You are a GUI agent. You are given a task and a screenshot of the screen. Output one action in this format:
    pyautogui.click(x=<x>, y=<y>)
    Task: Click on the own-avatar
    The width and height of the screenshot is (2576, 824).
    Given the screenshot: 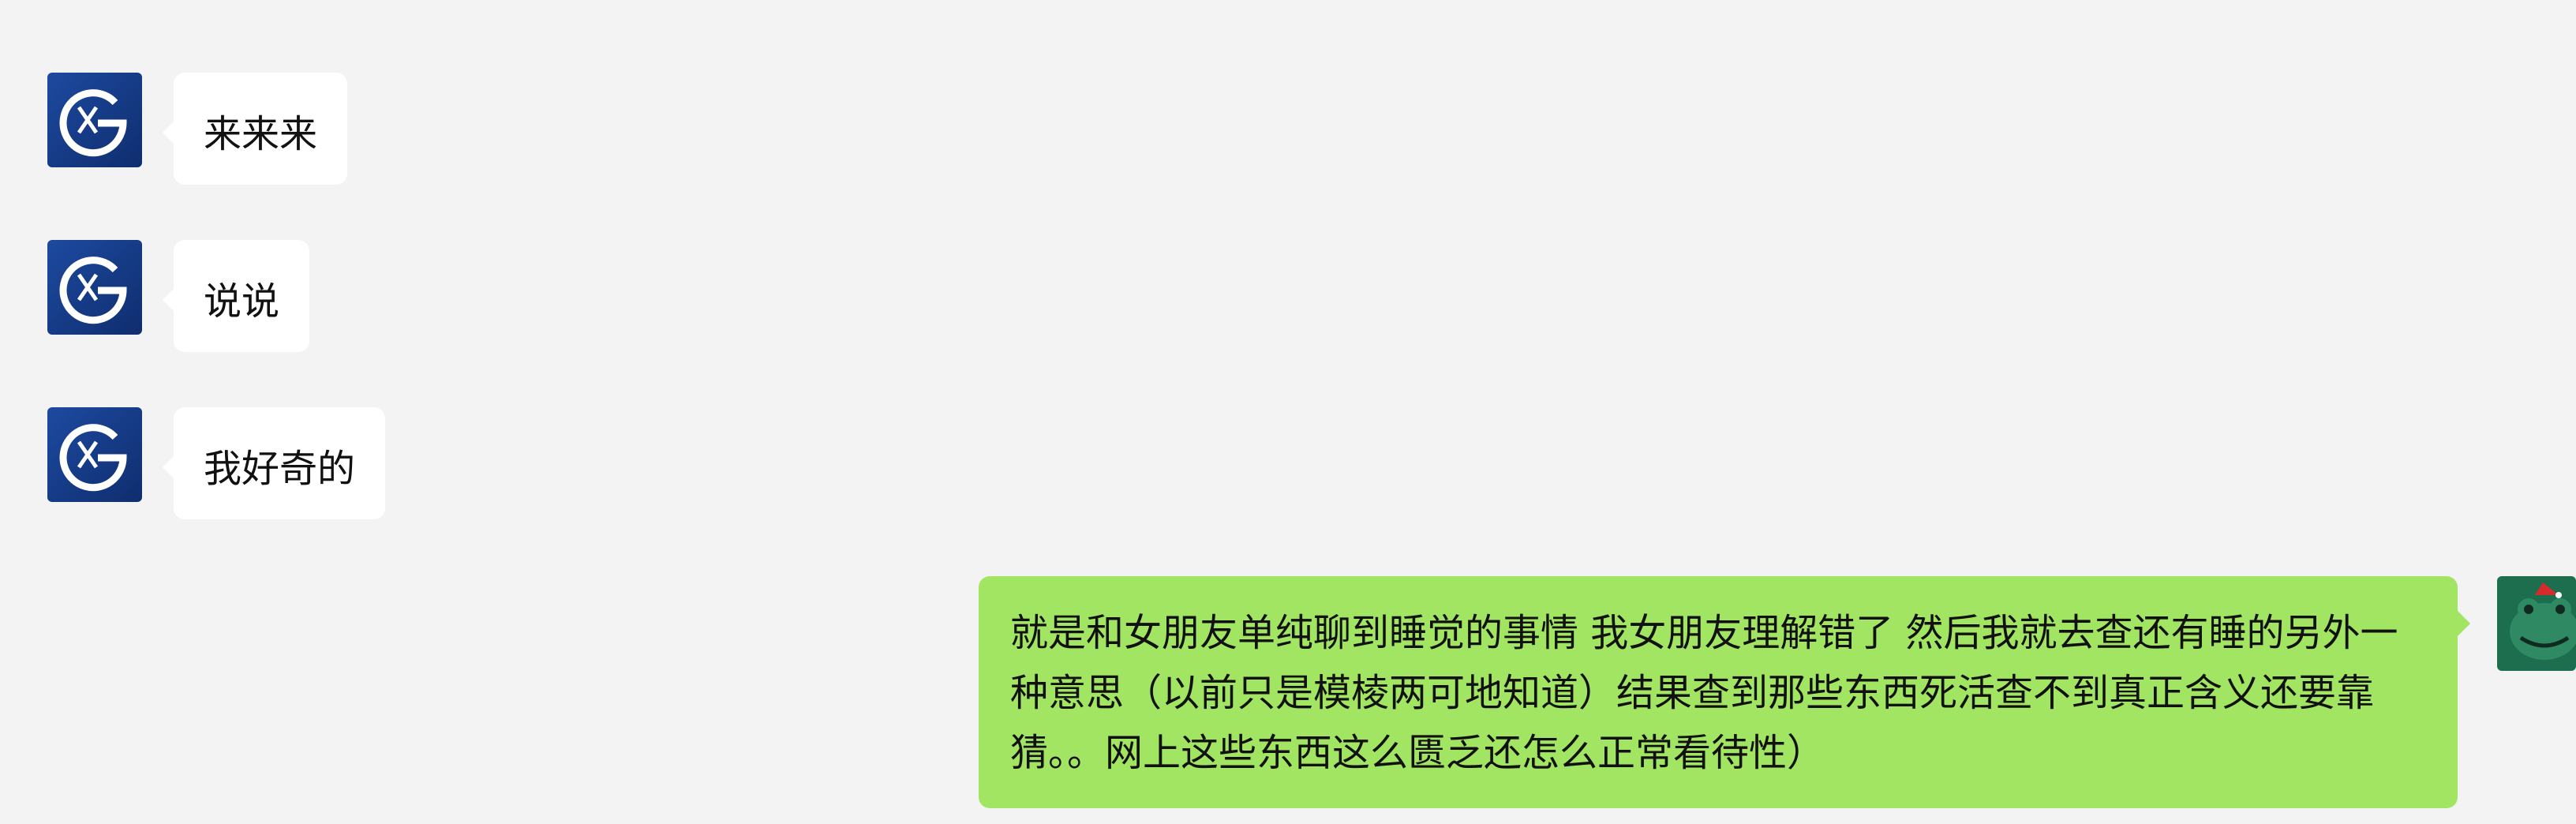 What is the action you would take?
    pyautogui.click(x=2536, y=623)
    